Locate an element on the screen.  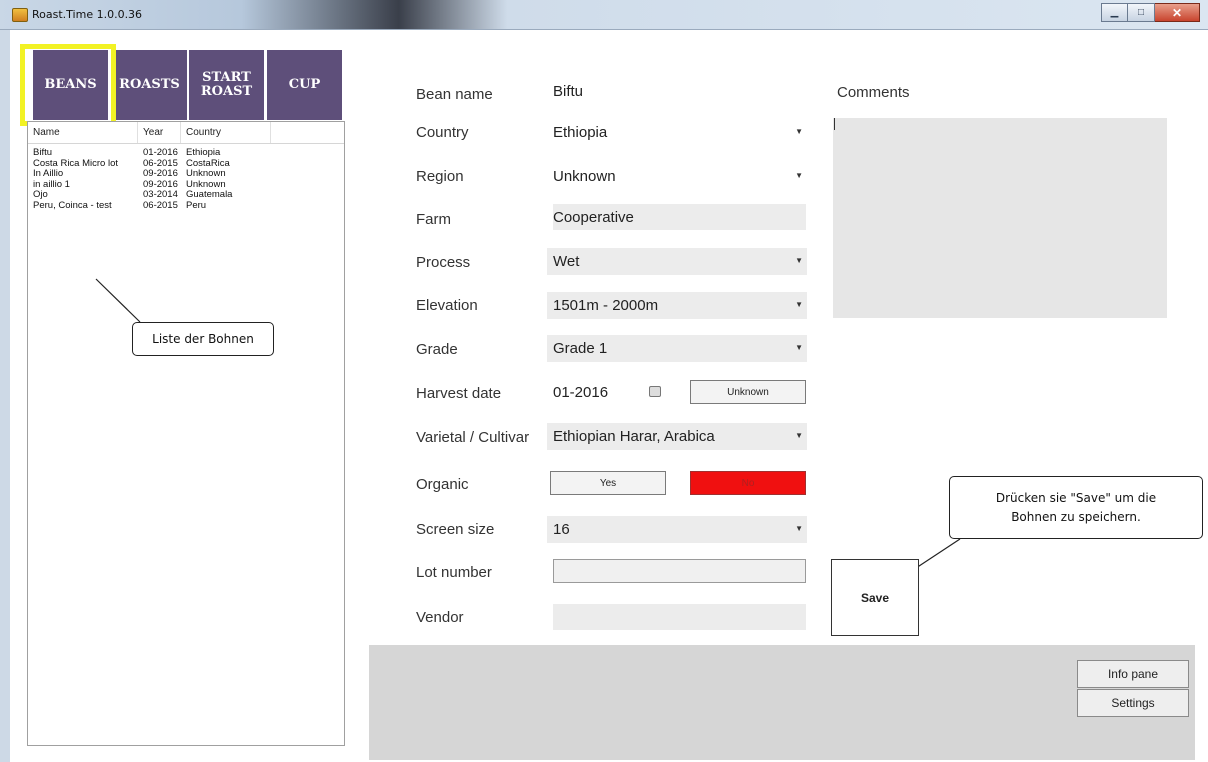
list-item: Ojo 03-2014 Guatemala is located at coordinates (186, 195).